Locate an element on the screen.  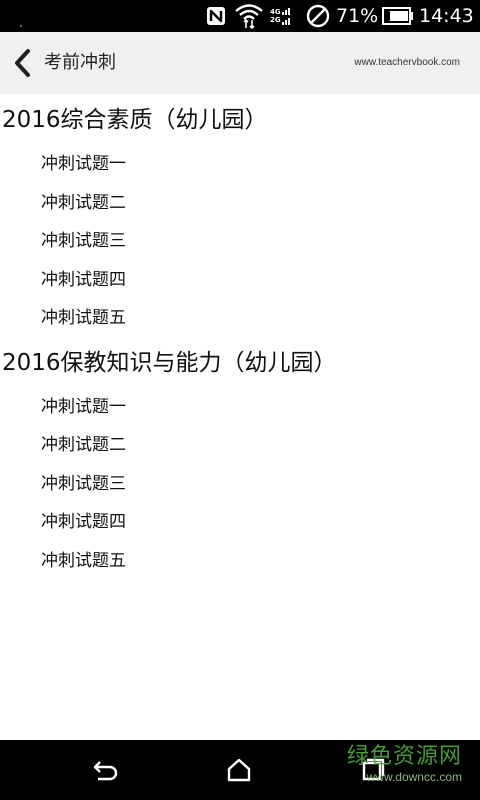
clock-time: 14:43 is located at coordinates (446, 16).